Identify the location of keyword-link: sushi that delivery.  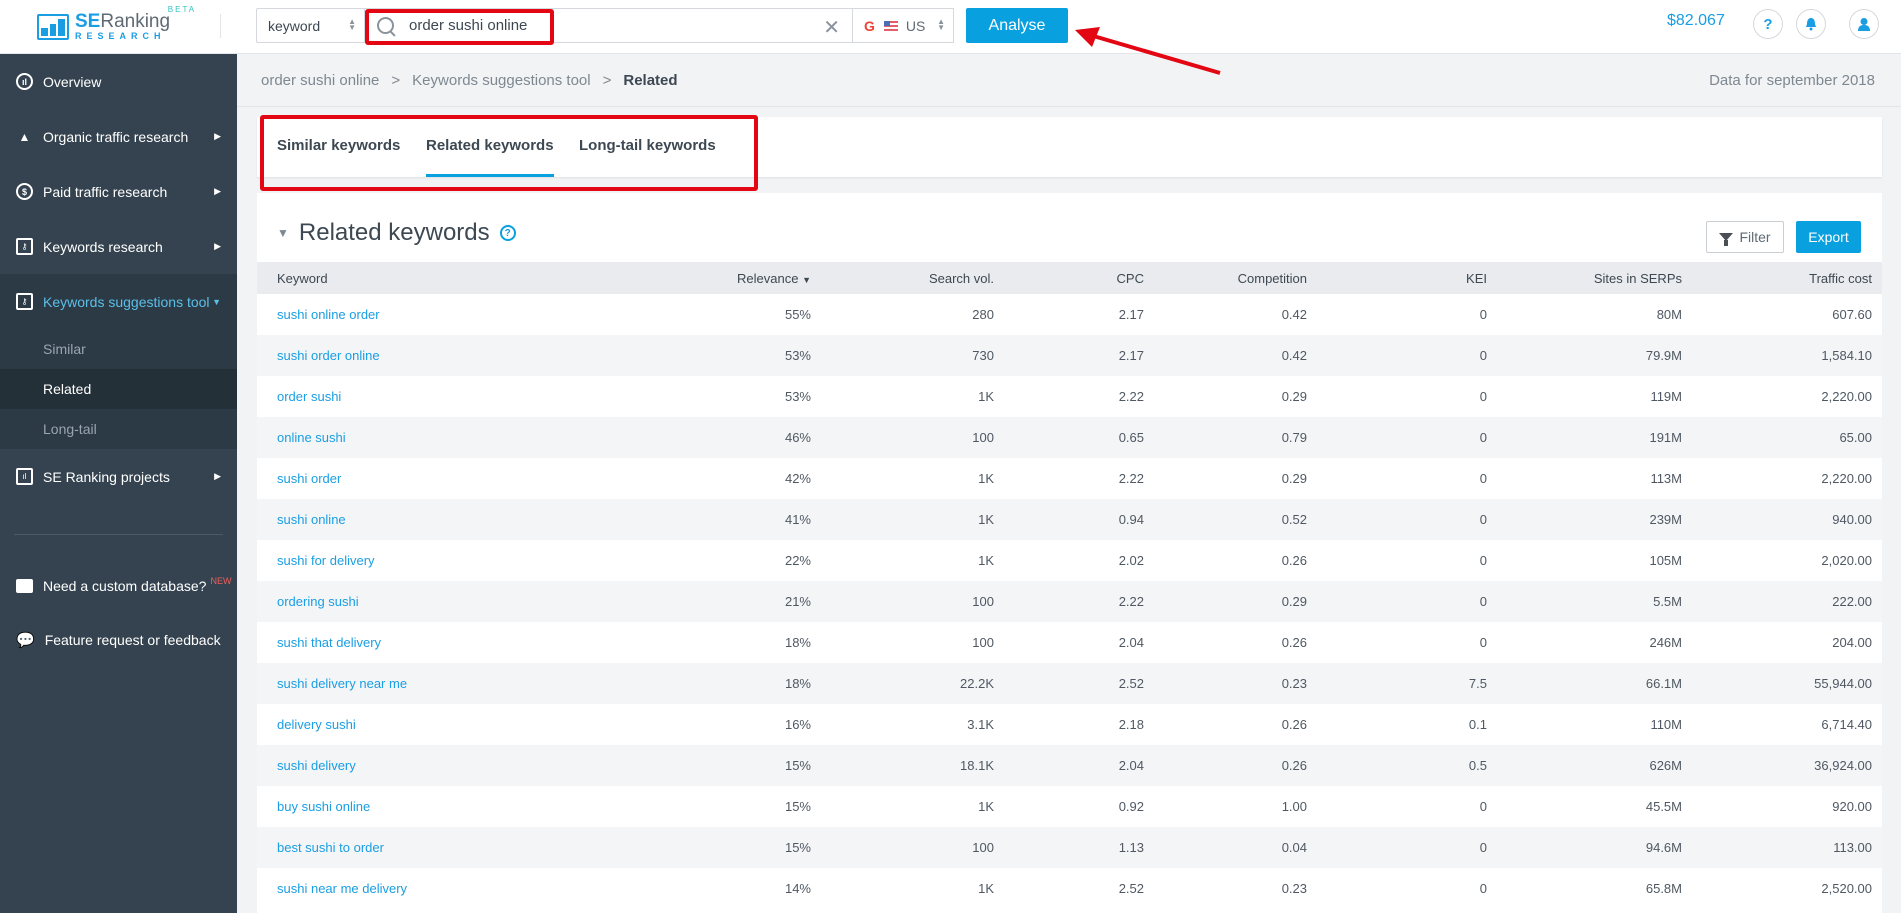
(329, 642).